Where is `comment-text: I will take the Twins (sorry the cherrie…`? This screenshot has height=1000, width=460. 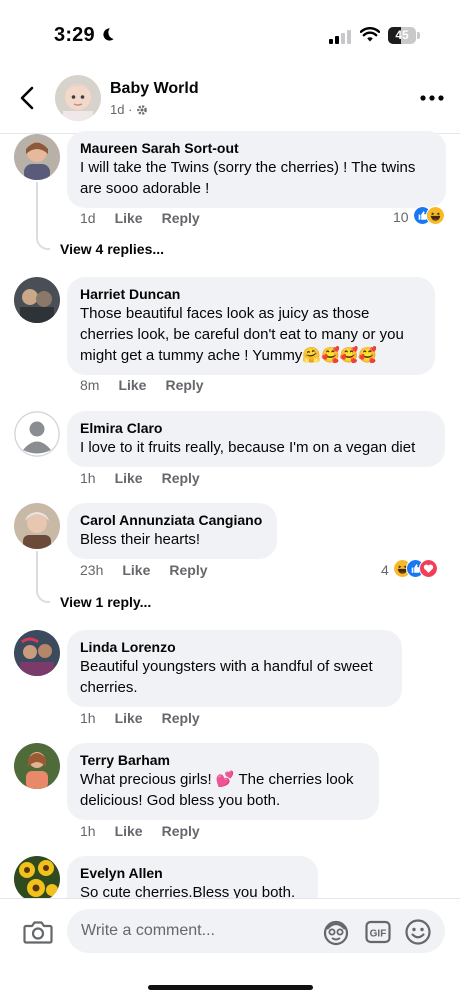 comment-text: I will take the Twins (sorry the cherrie… is located at coordinates (248, 178).